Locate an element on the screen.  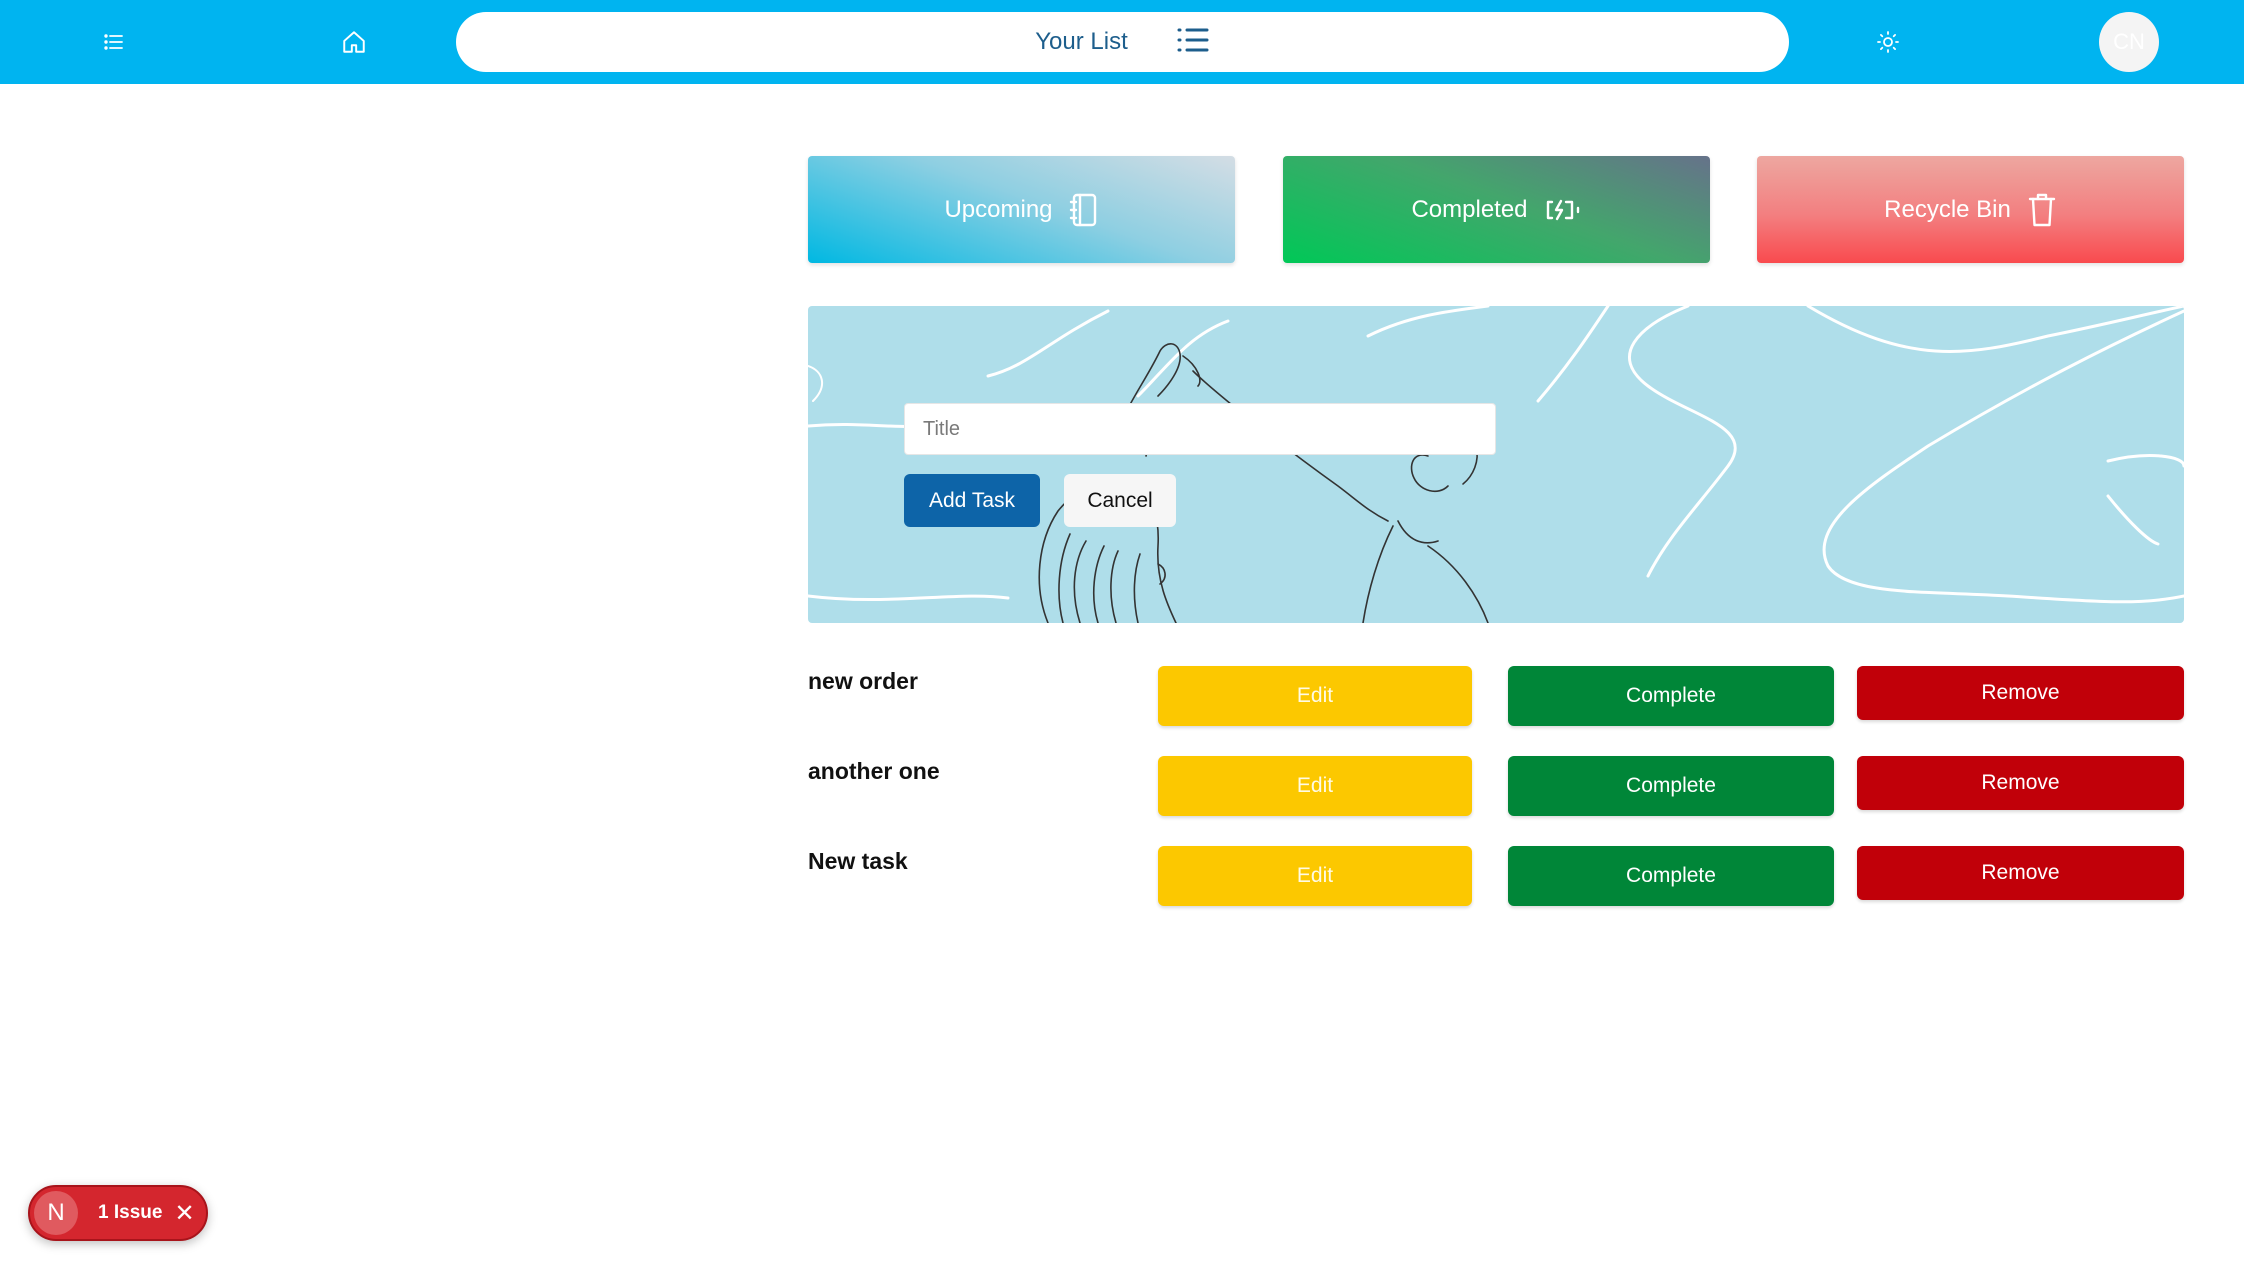
completed-label: Completed is located at coordinates (1469, 209).